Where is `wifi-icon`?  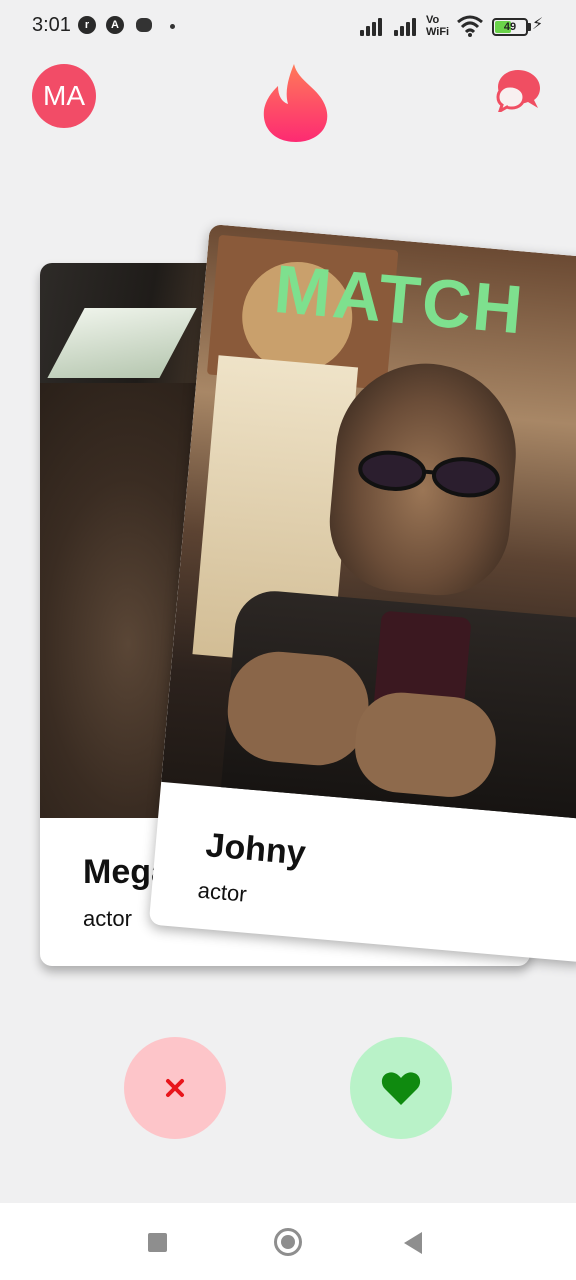 wifi-icon is located at coordinates (470, 26).